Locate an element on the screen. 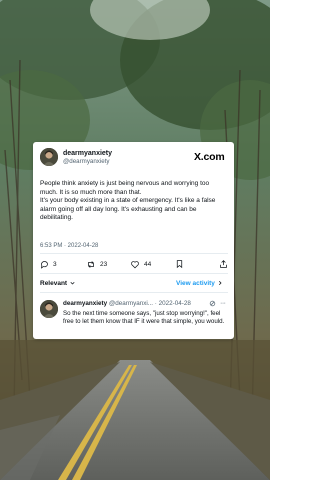 Image resolution: width=320 pixels, height=480 pixels. repost-button: 23 is located at coordinates (96, 264).